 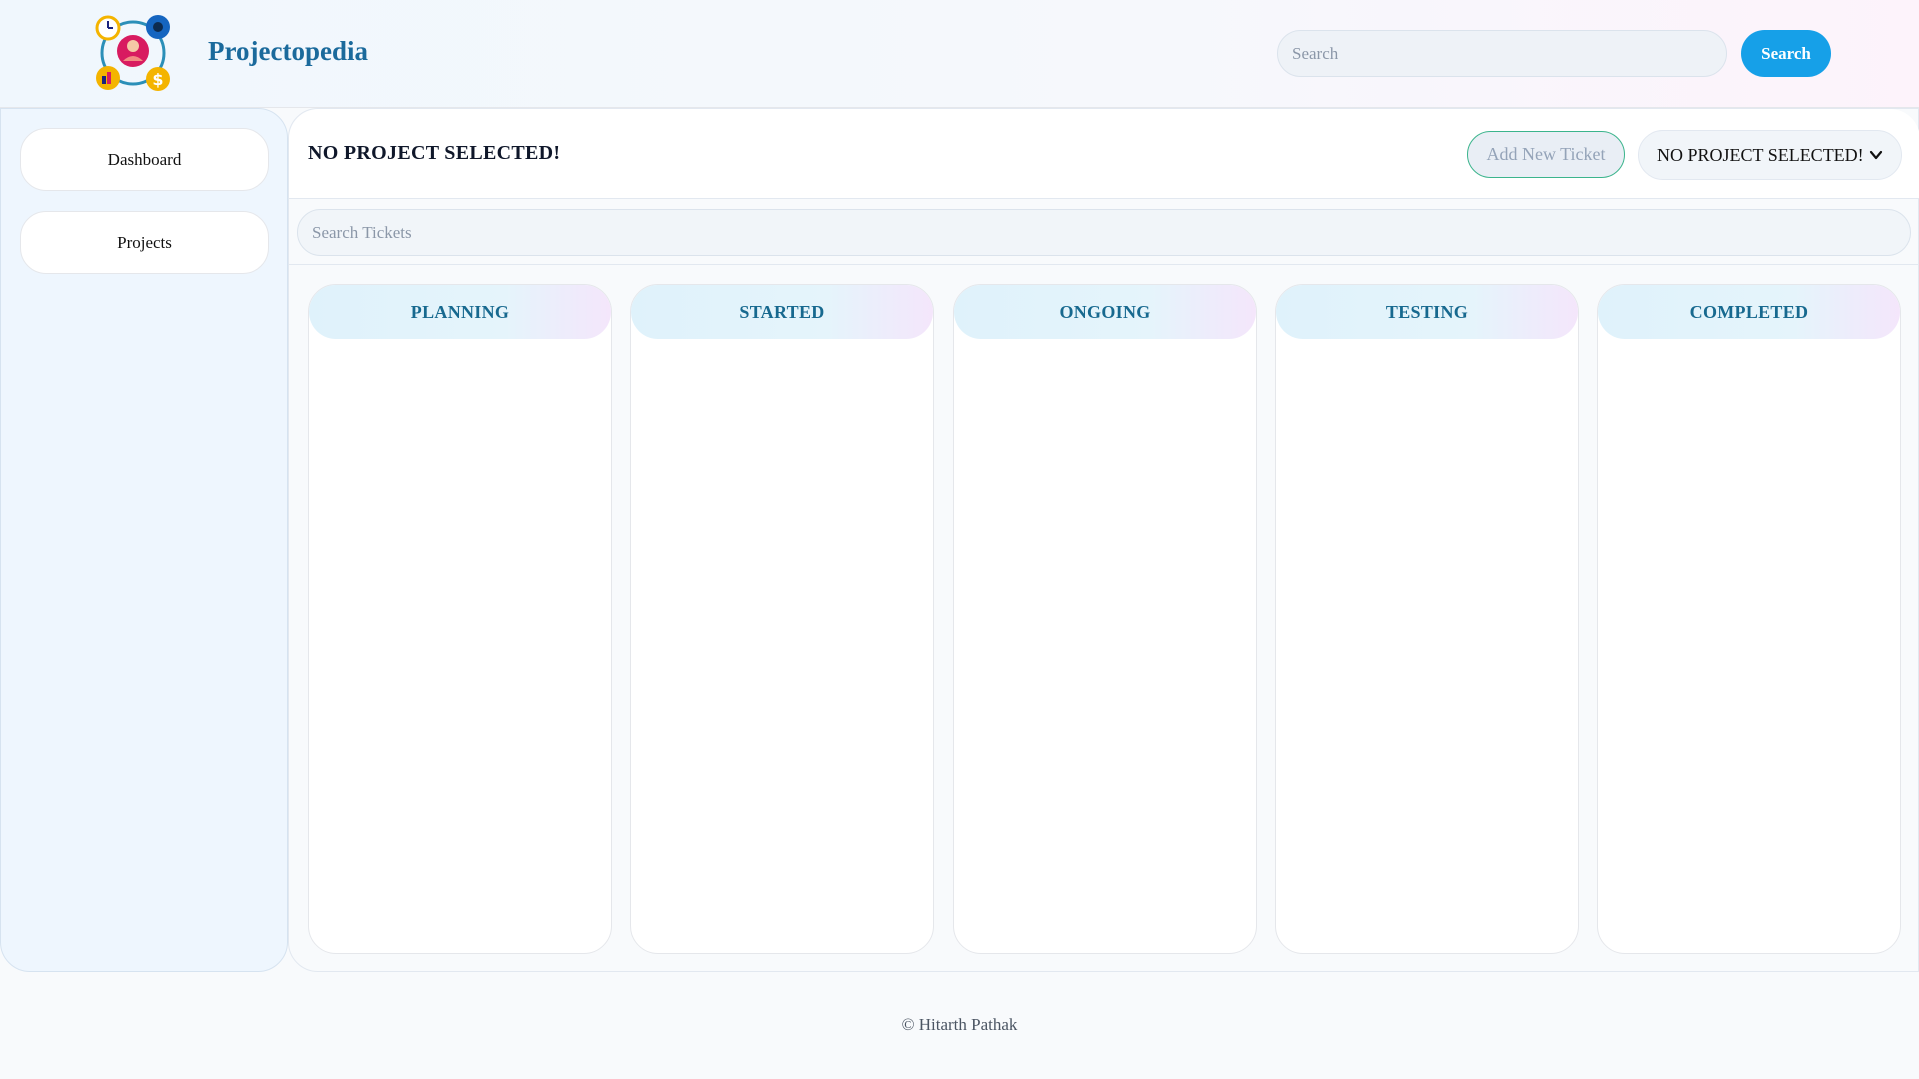 I want to click on sidebar: Dashboard Projects, so click(x=144, y=540).